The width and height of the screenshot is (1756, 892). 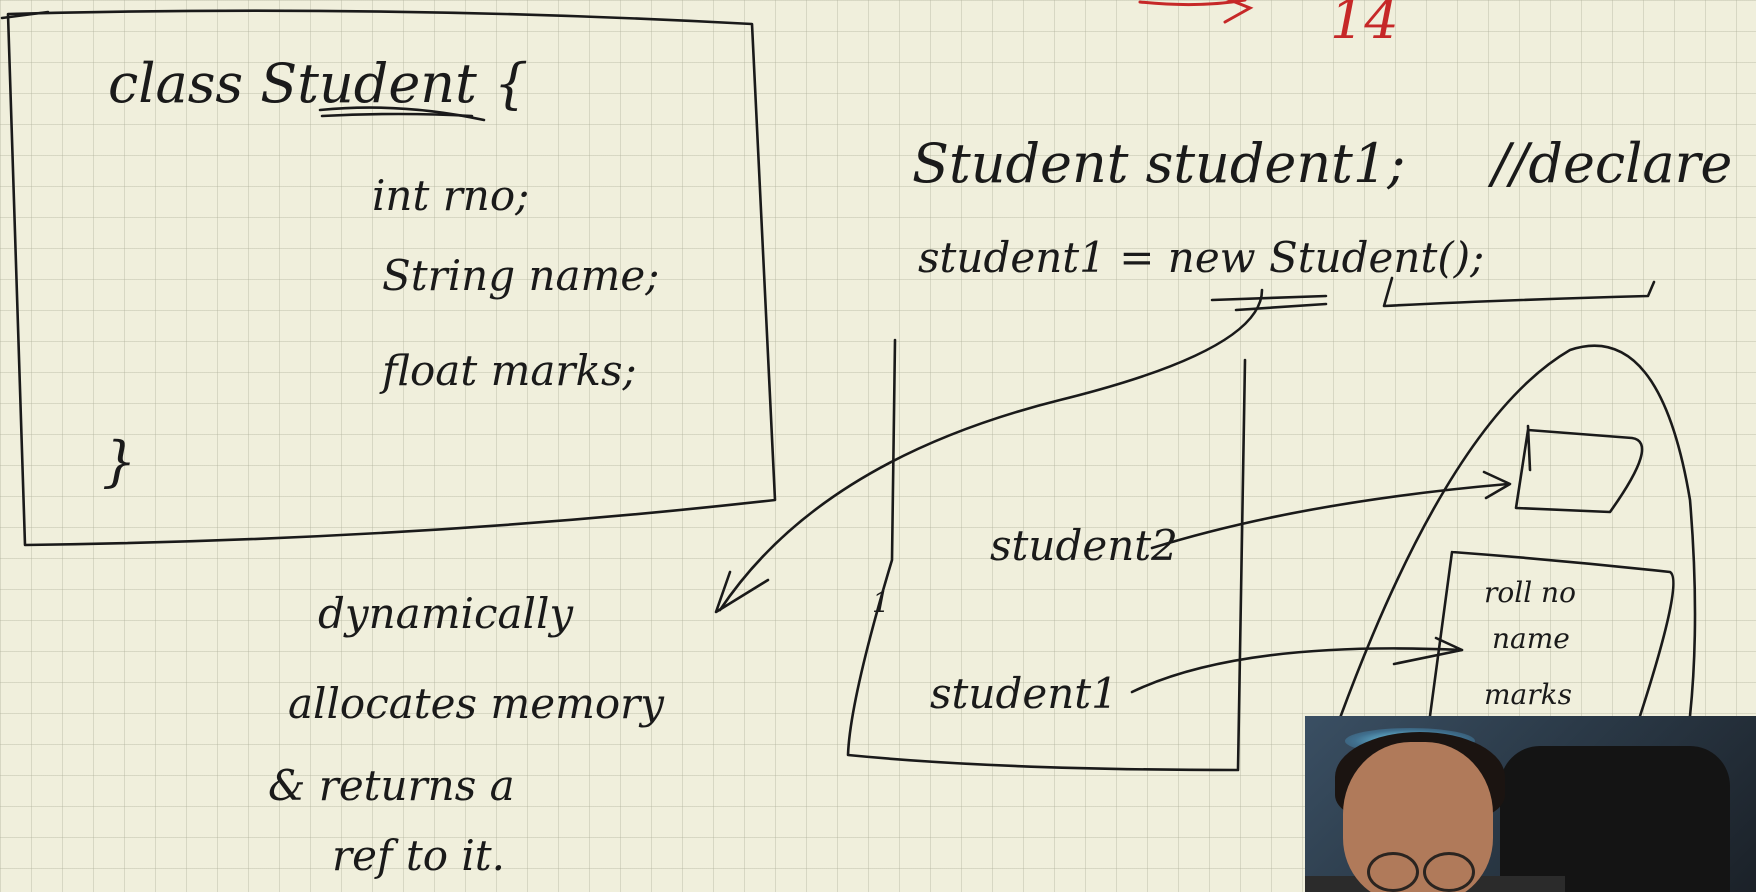 I want to click on student2-reference-arrow, so click(x=1330, y=516).